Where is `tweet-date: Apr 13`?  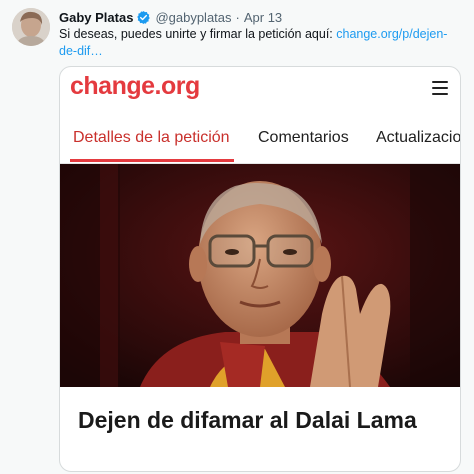
tweet-date: Apr 13 is located at coordinates (263, 17).